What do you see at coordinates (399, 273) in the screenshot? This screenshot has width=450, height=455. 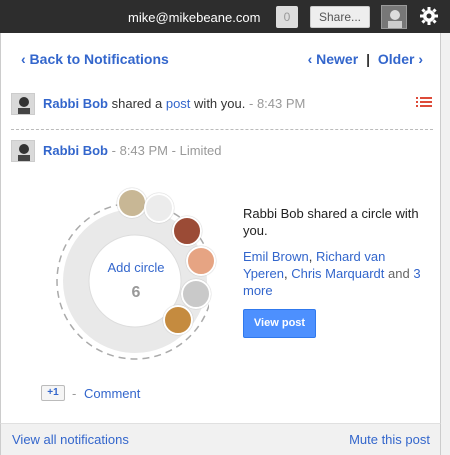 I see `and-text: and` at bounding box center [399, 273].